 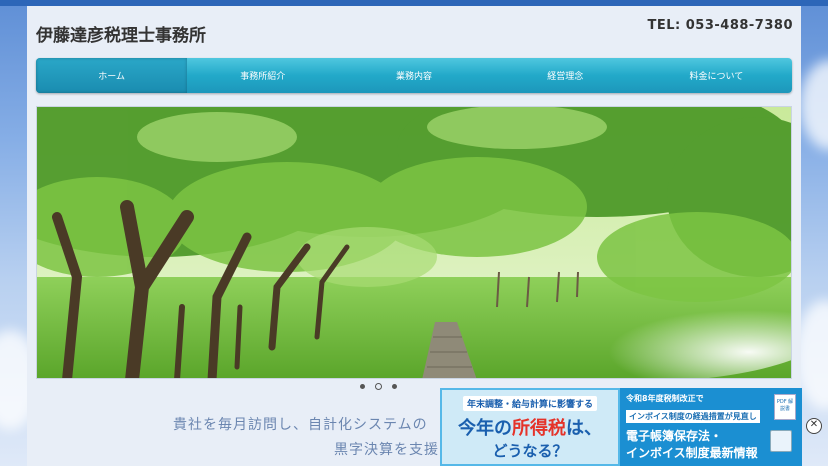 I want to click on main-nav: ホーム 事務所紹介 業務内容 経営理念 料金について, so click(x=414, y=75).